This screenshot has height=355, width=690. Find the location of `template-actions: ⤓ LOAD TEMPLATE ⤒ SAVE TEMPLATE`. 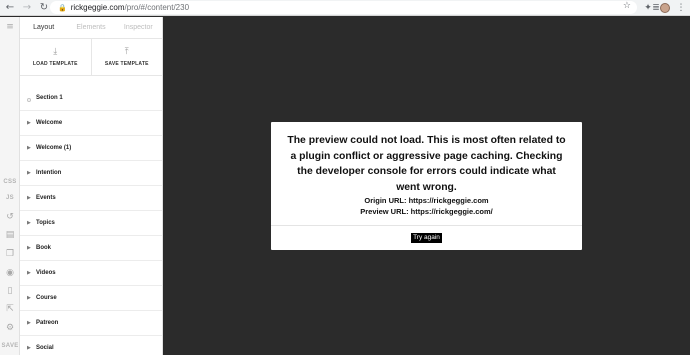

template-actions: ⤓ LOAD TEMPLATE ⤒ SAVE TEMPLATE is located at coordinates (91, 57).